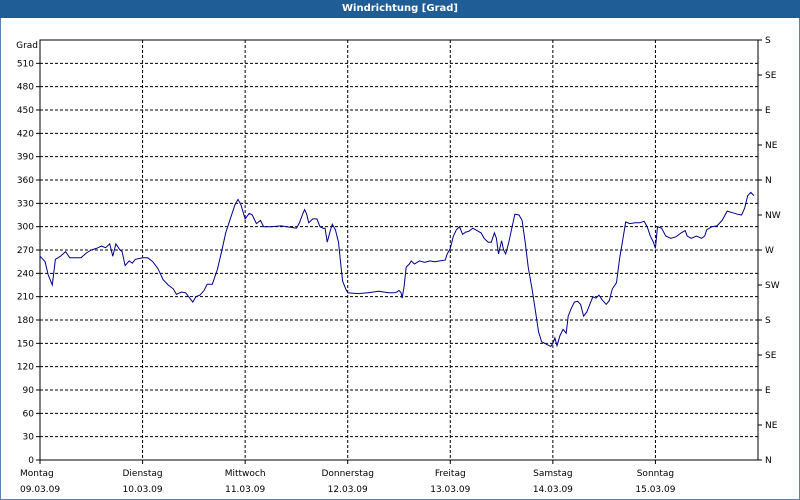 The image size is (800, 500). What do you see at coordinates (31, 461) in the screenshot?
I see `y-tick-label: 0` at bounding box center [31, 461].